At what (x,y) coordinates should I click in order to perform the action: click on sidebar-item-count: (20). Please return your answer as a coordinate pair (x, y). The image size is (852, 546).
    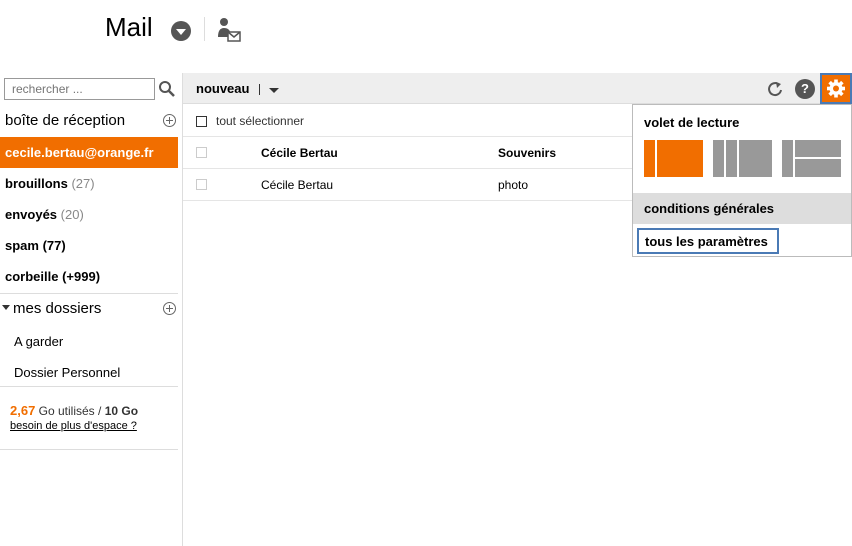
    Looking at the image, I should click on (72, 214).